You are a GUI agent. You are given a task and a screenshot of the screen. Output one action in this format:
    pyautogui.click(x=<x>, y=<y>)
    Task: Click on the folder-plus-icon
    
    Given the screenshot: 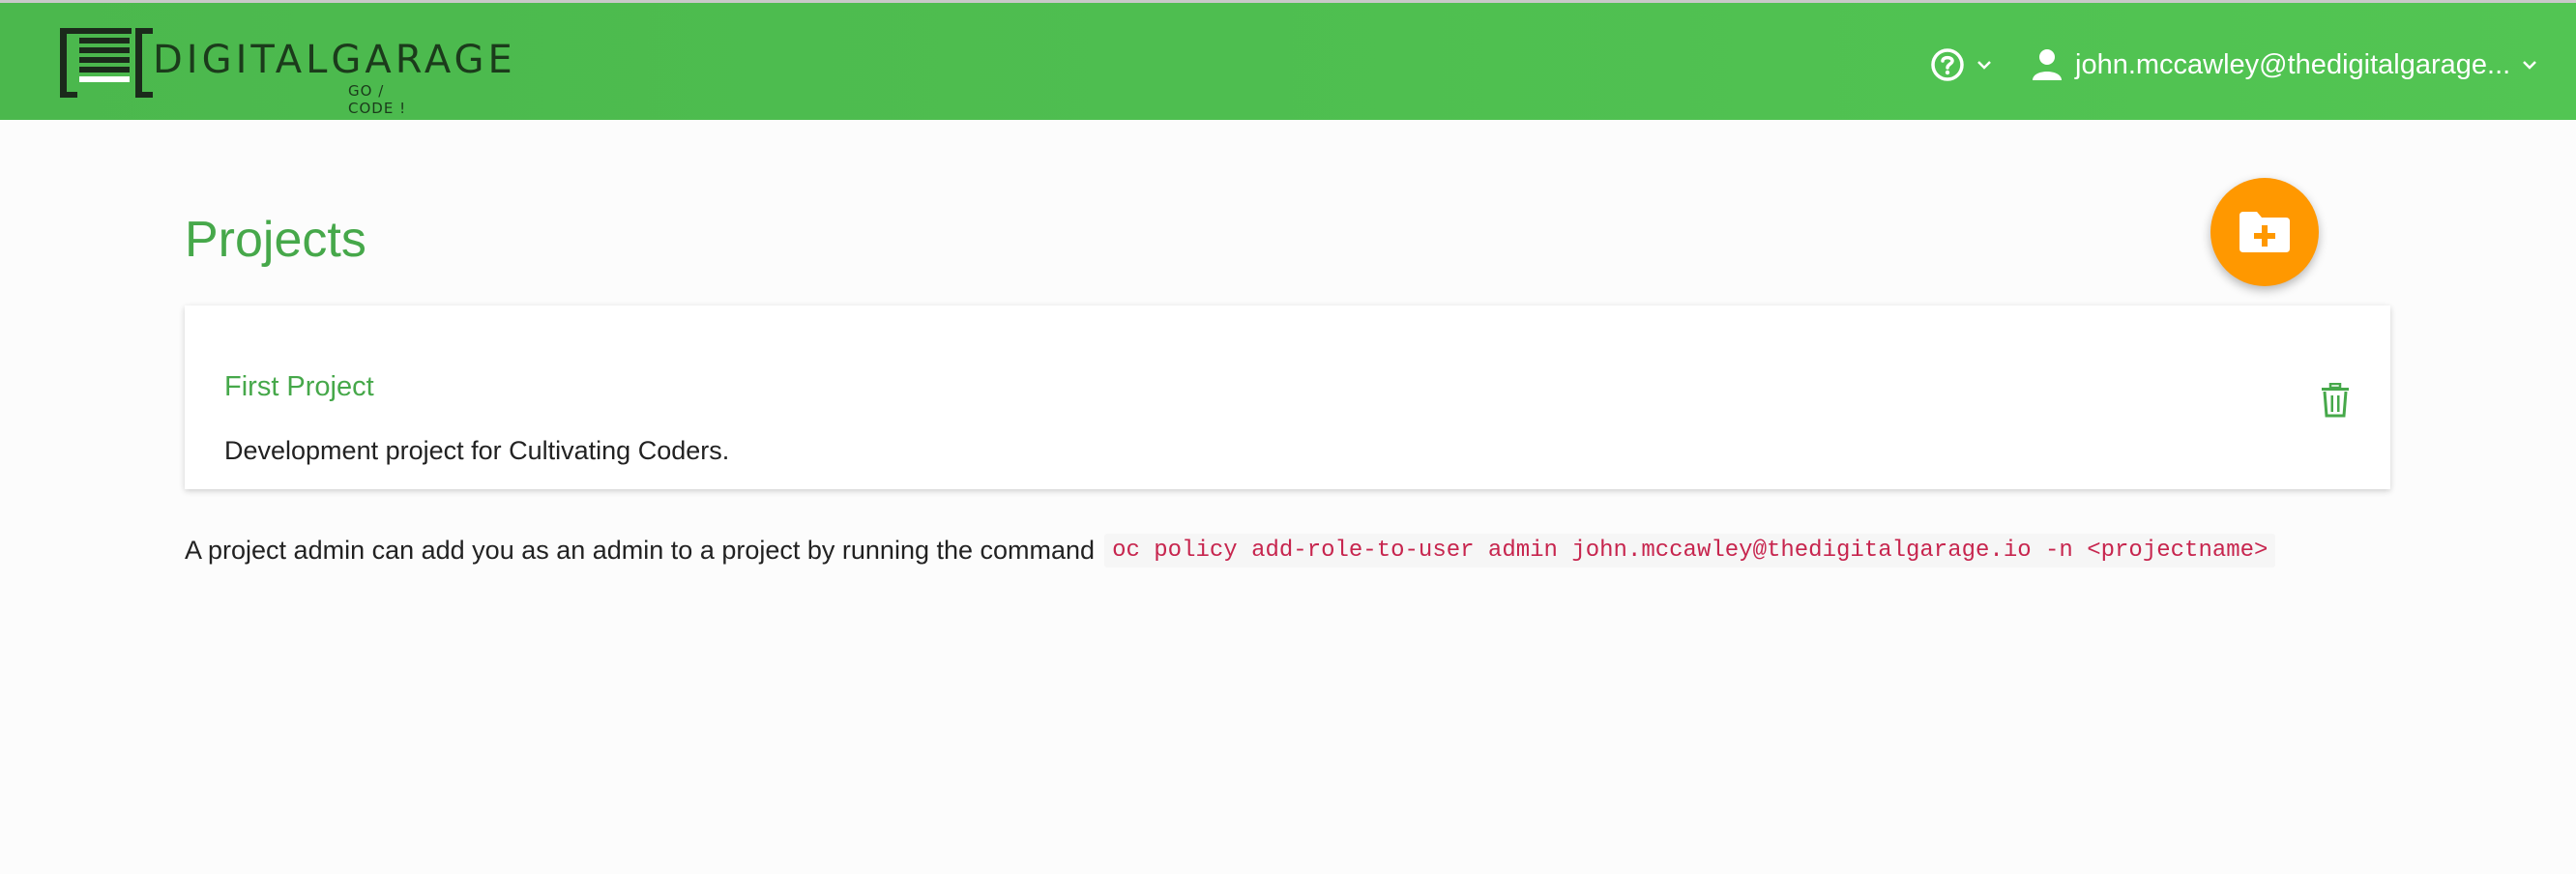 What is the action you would take?
    pyautogui.click(x=2264, y=232)
    